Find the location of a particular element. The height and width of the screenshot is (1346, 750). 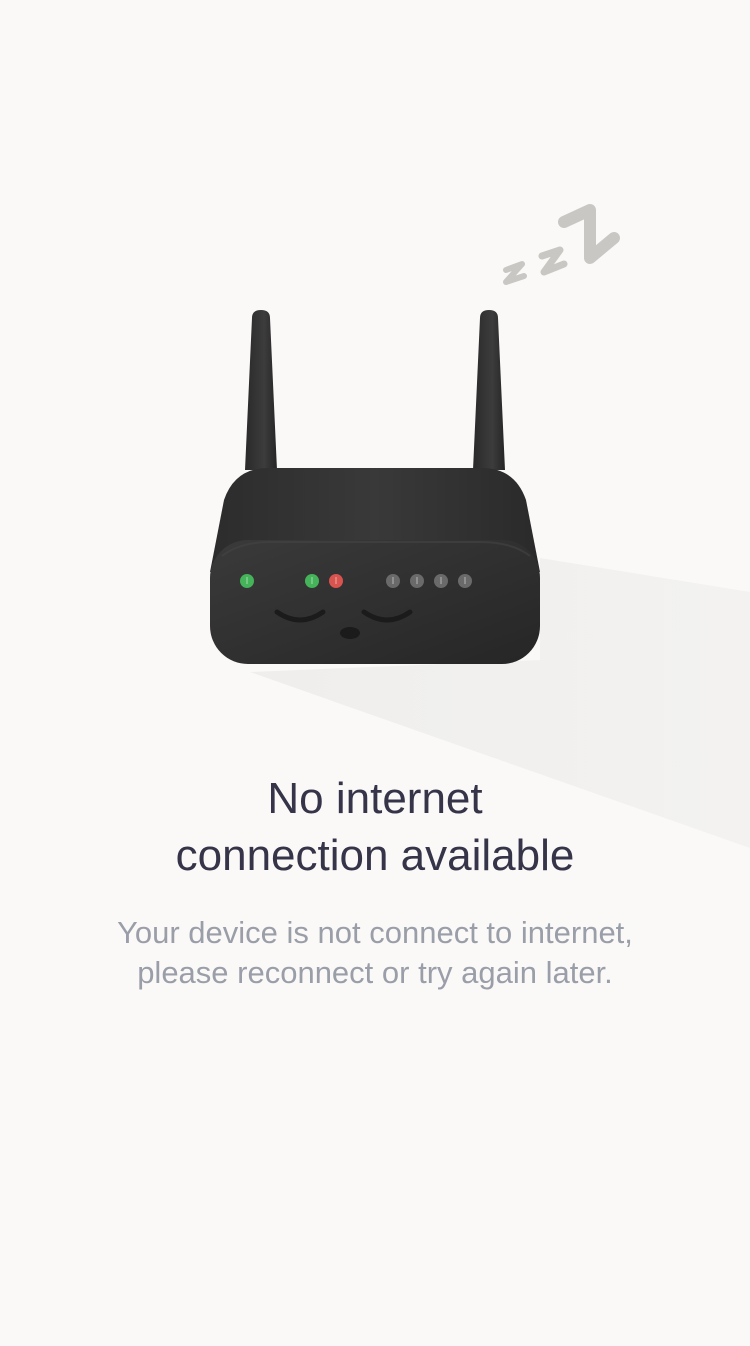

left-antenna is located at coordinates (261, 390).